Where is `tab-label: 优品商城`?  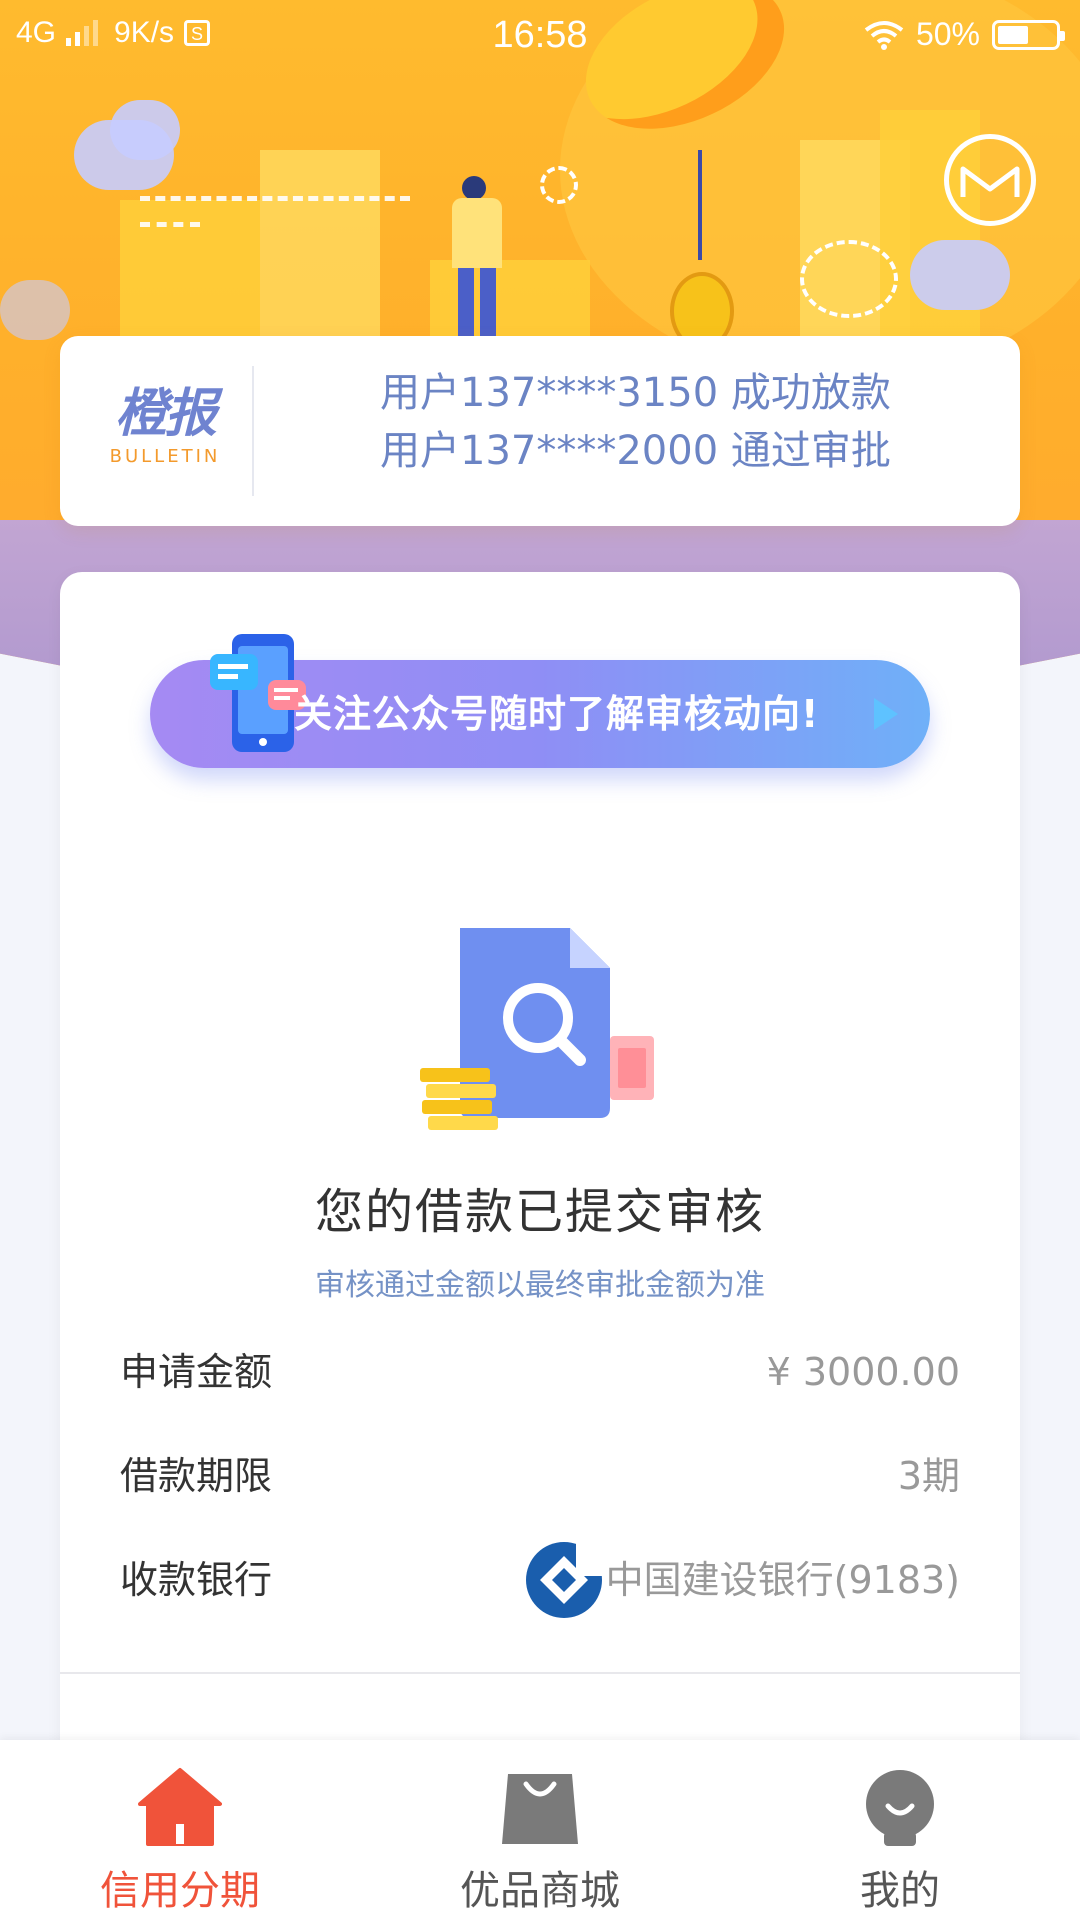 tab-label: 优品商城 is located at coordinates (540, 1891).